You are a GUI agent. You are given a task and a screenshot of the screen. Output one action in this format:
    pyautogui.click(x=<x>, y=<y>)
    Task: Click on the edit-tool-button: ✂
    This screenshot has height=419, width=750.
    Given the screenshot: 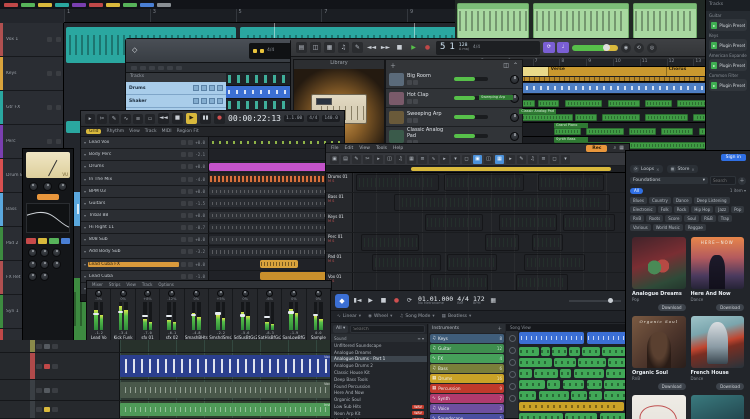 What is the action you would take?
    pyautogui.click(x=102, y=118)
    